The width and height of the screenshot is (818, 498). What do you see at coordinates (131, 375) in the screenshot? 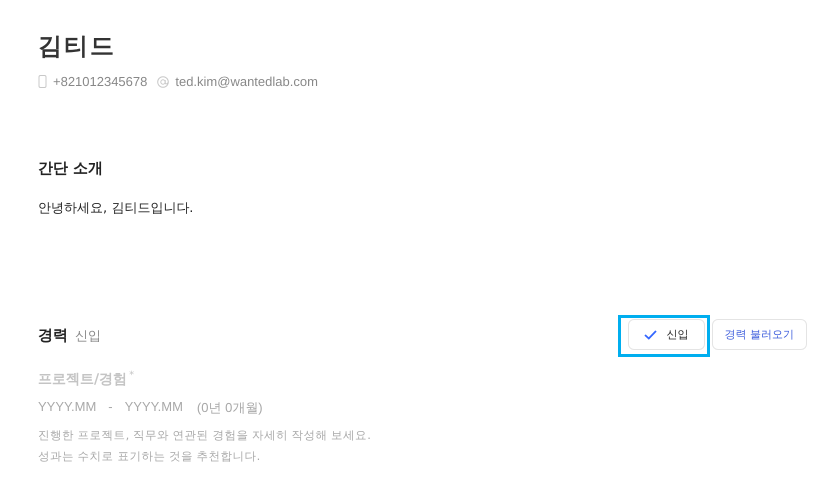
I see `required-mark: *` at bounding box center [131, 375].